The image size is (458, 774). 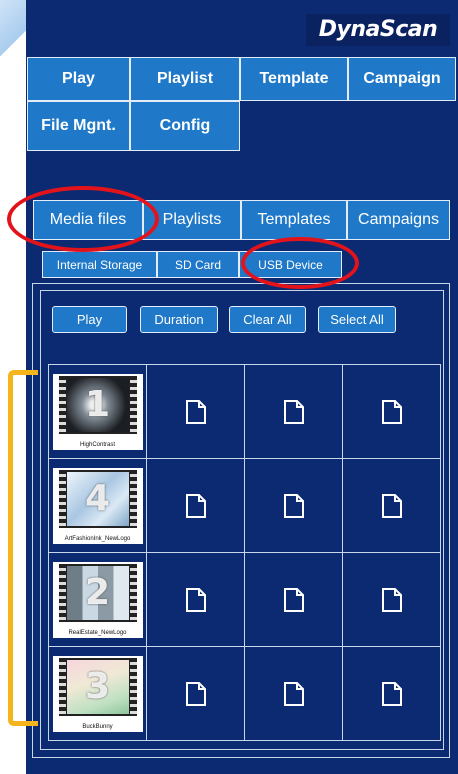 What do you see at coordinates (198, 264) in the screenshot?
I see `tab-sd-card: SD Card` at bounding box center [198, 264].